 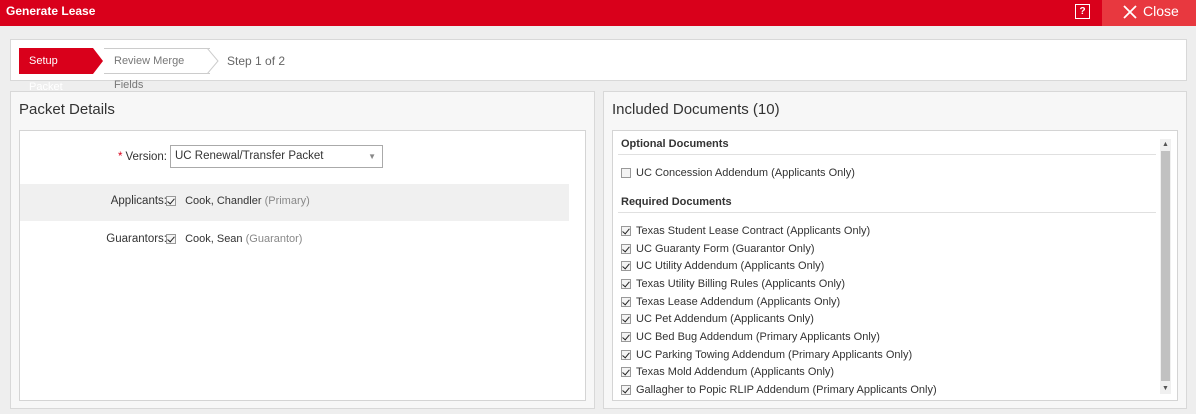 What do you see at coordinates (138, 201) in the screenshot?
I see `applicants-label: Applicants:` at bounding box center [138, 201].